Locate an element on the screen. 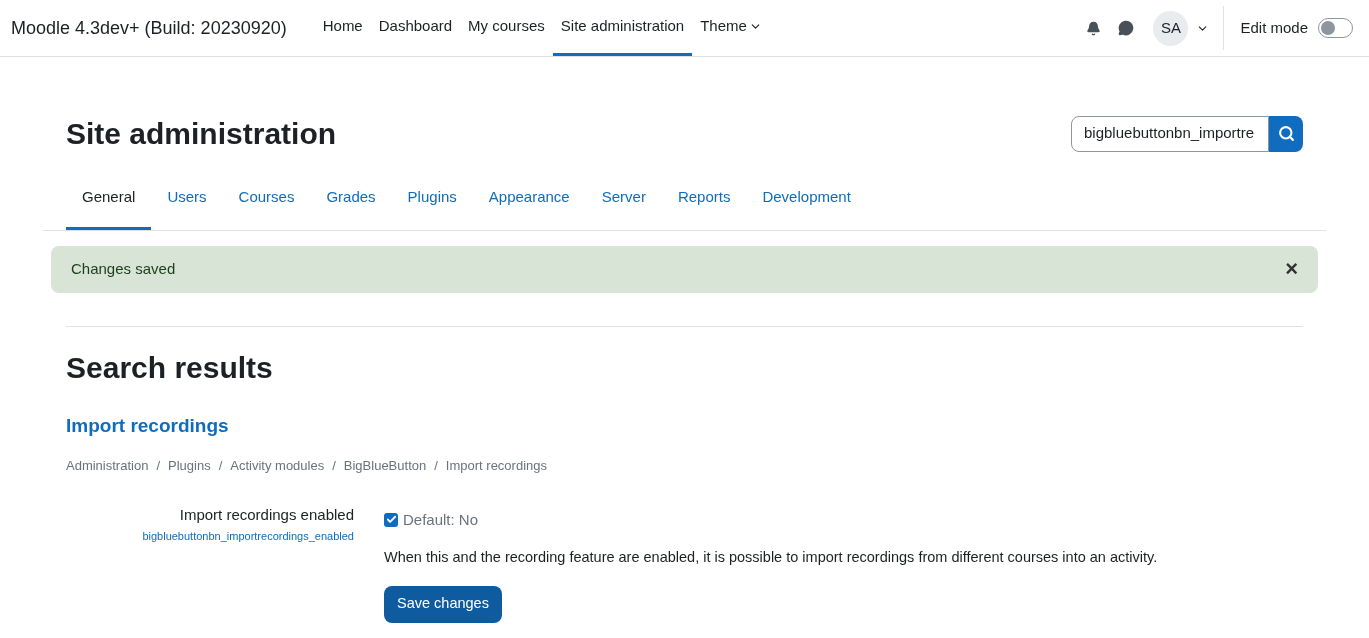 This screenshot has height=638, width=1369. section-heading: Search results is located at coordinates (170, 367).